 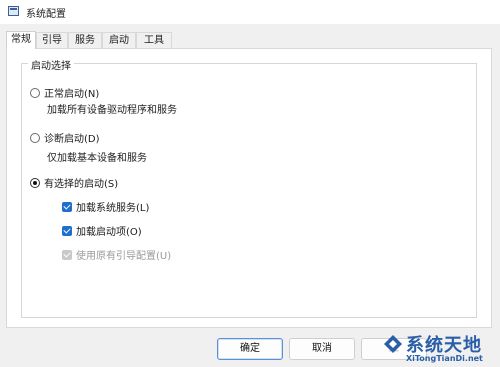 What do you see at coordinates (124, 256) in the screenshot?
I see `checkbox-label: 使用原有引导配置(U)` at bounding box center [124, 256].